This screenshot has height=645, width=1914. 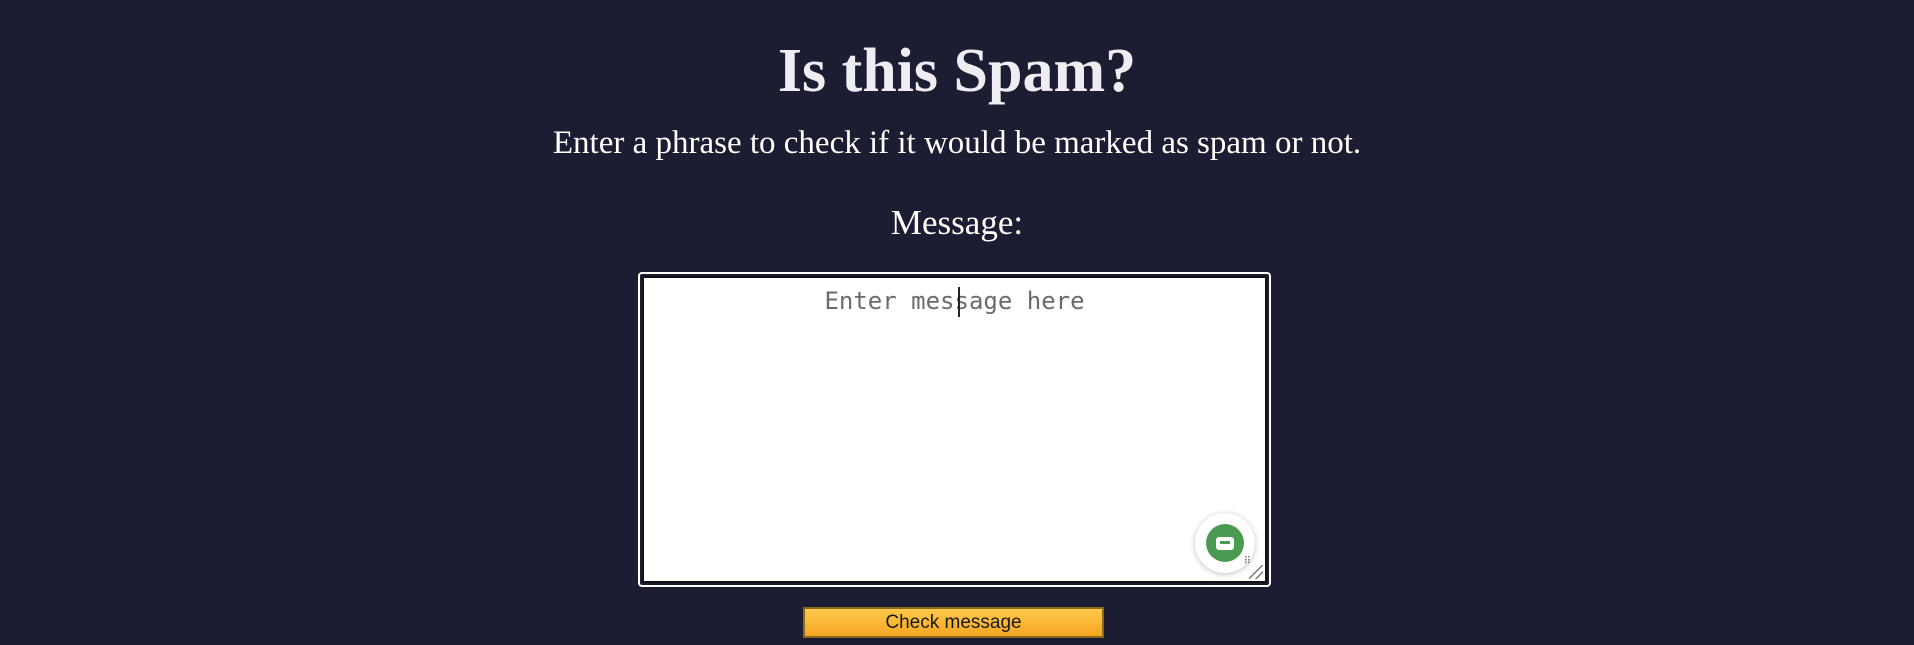 What do you see at coordinates (1225, 543) in the screenshot?
I see `grammar-assistant-icon` at bounding box center [1225, 543].